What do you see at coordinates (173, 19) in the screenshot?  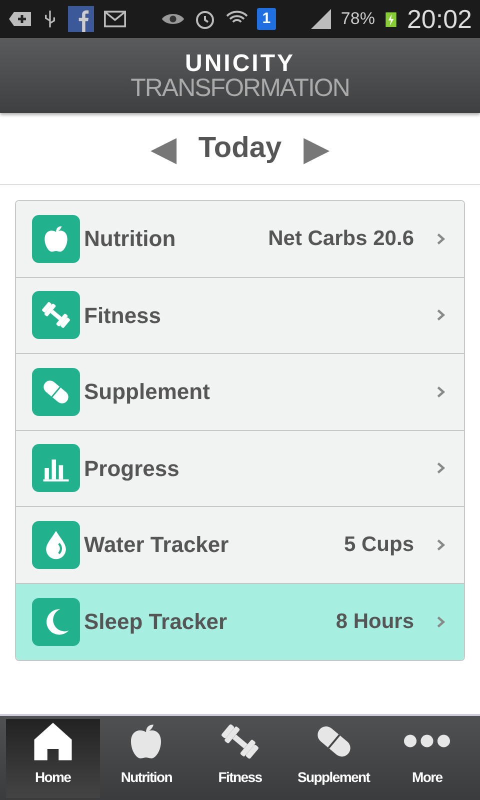 I see `eye-icon` at bounding box center [173, 19].